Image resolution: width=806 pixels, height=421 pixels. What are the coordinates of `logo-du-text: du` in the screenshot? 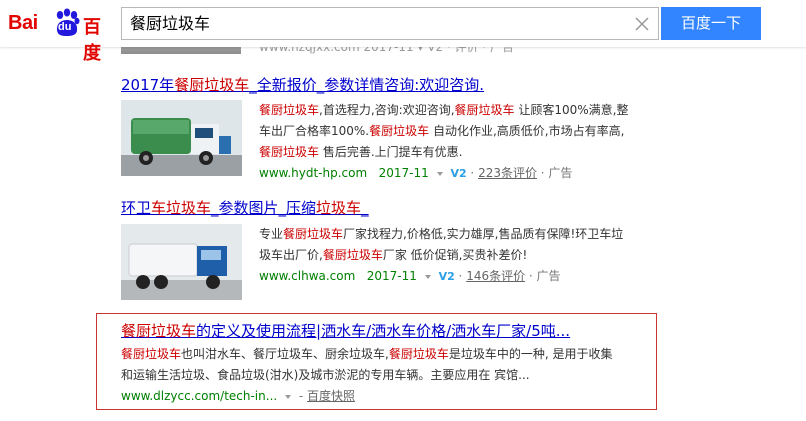 It's located at (65, 27).